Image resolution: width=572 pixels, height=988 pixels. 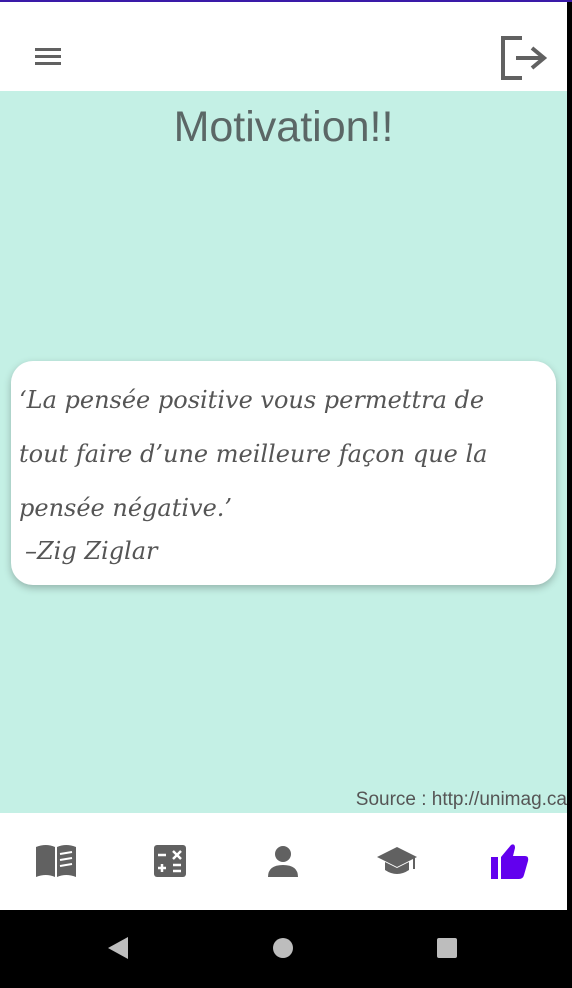 I want to click on source-label: Source : http://unimag.ca, so click(x=461, y=799).